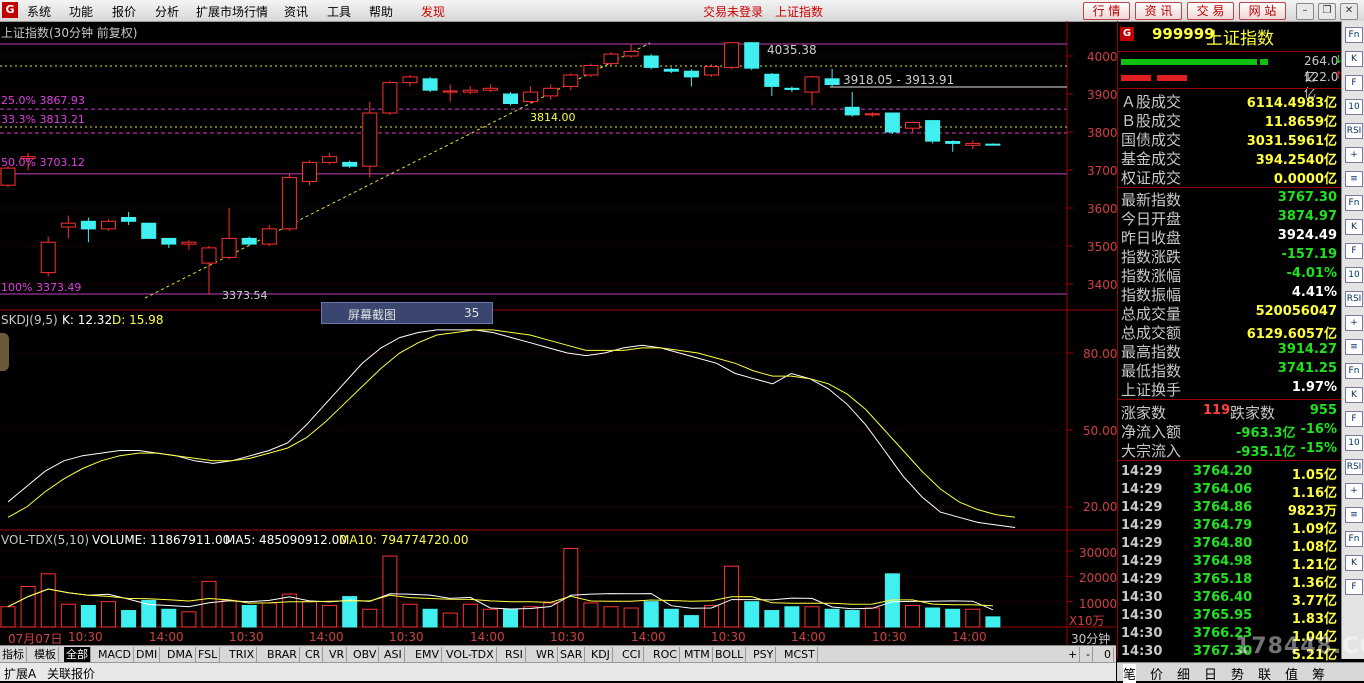 This screenshot has height=683, width=1364. Describe the element at coordinates (733, 11) in the screenshot. I see `login-status: 交易未登录` at that location.